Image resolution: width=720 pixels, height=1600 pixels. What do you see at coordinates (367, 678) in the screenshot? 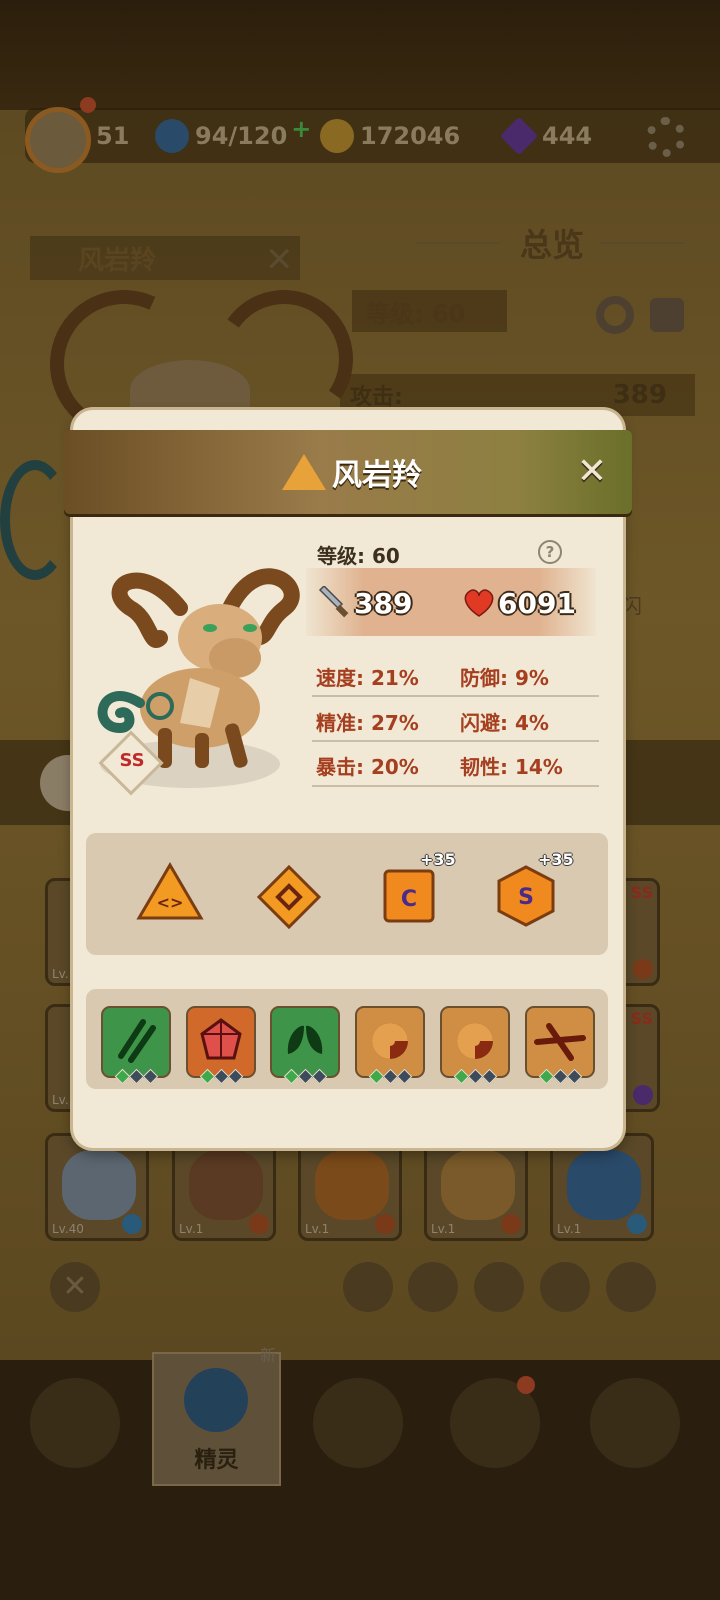
I see `speed-stat: 速度: 21%` at bounding box center [367, 678].